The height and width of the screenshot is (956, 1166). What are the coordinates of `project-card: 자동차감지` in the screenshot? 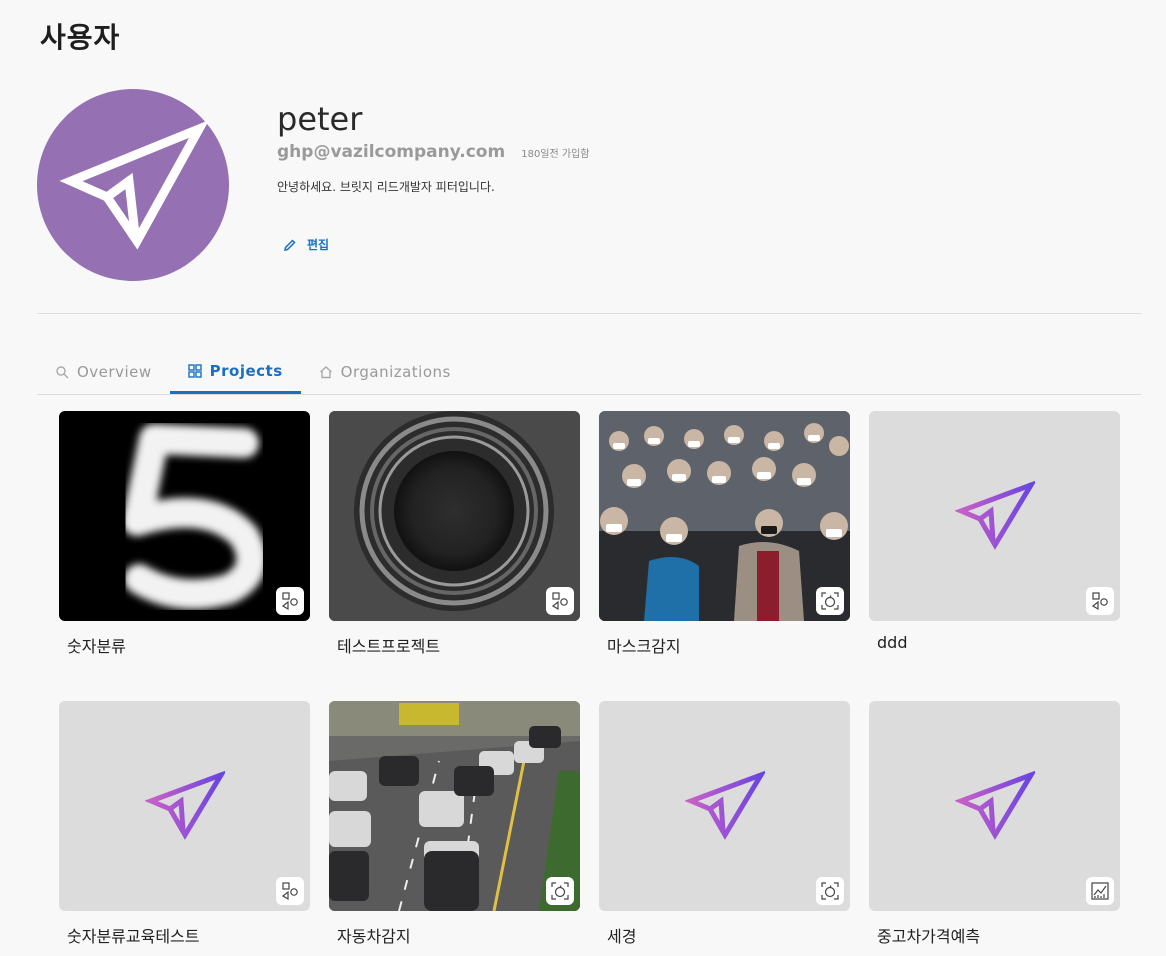 It's located at (454, 824).